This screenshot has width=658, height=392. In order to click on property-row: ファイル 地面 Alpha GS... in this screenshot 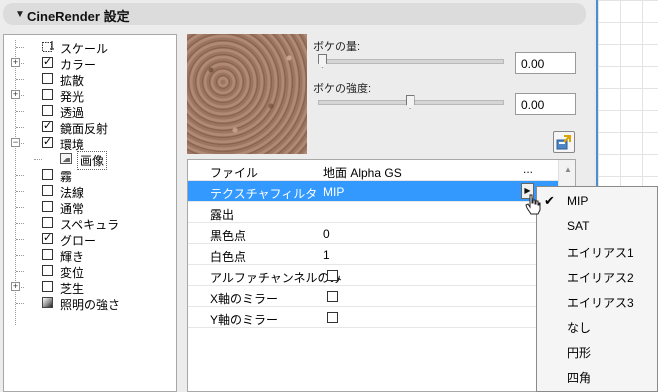, I will do `click(381, 170)`.